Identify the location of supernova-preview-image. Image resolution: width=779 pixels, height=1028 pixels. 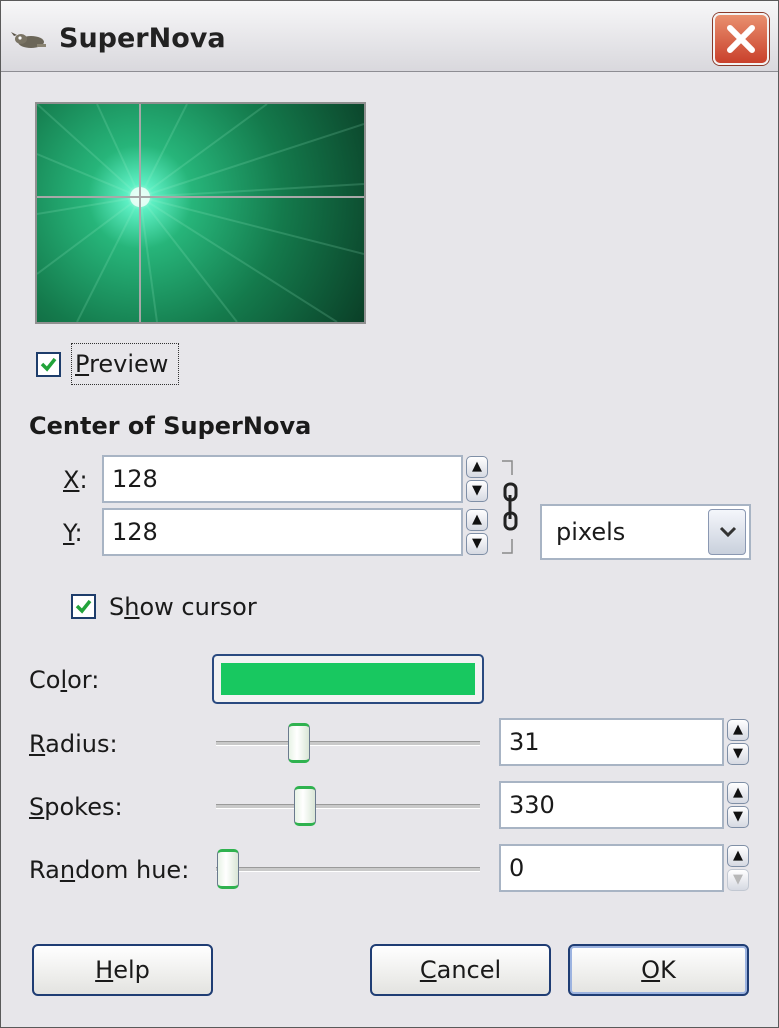
(200, 213).